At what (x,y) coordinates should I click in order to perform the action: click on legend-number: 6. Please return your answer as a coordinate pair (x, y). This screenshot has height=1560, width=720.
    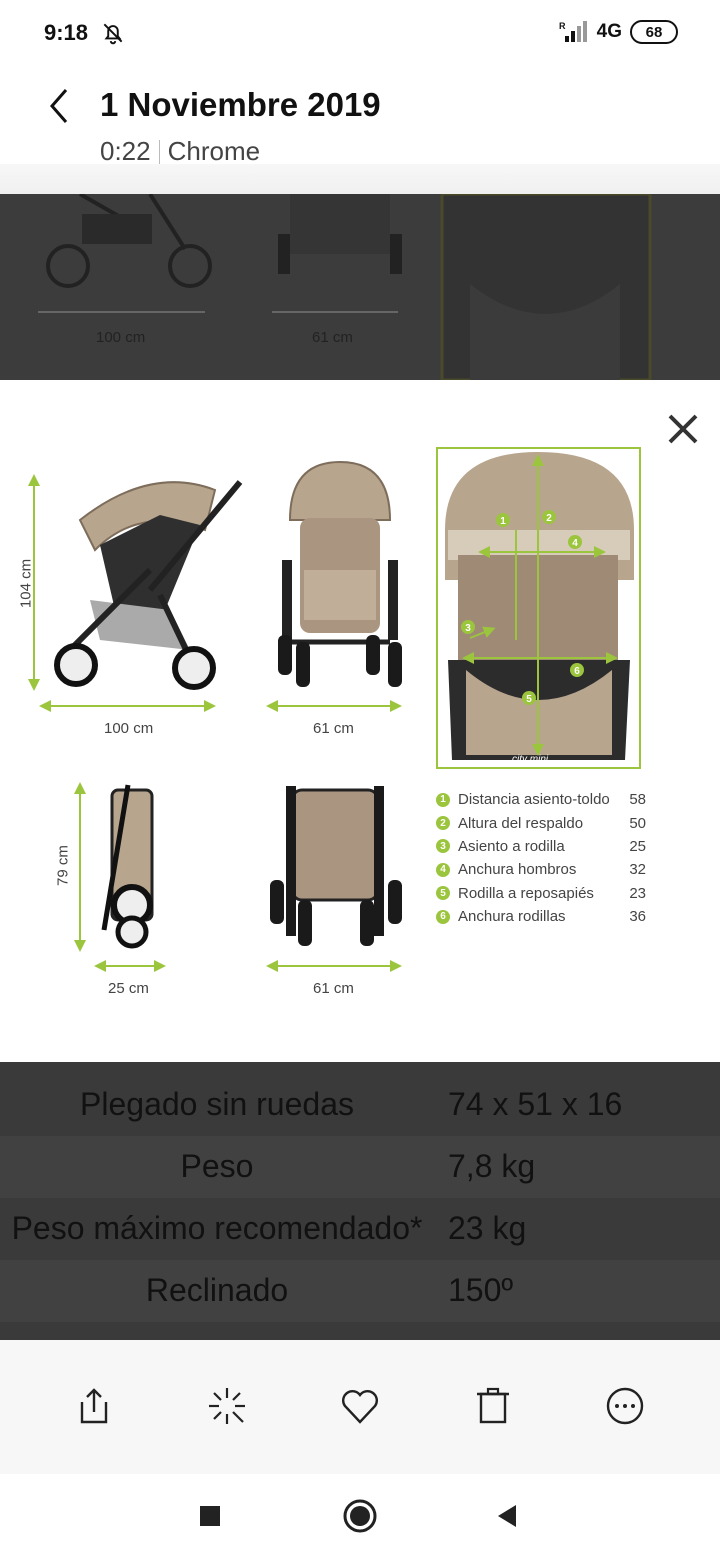
    Looking at the image, I should click on (443, 916).